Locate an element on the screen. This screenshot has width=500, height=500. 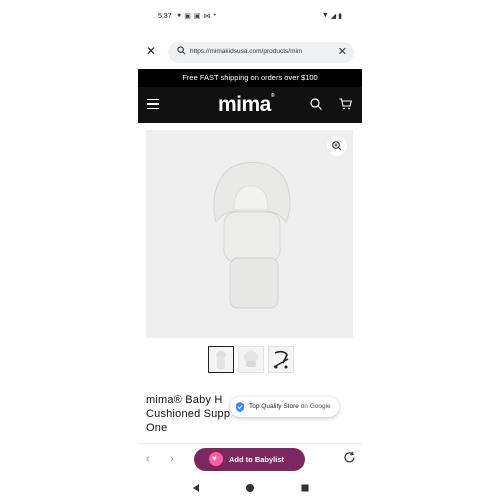
brand-logo: mima® is located at coordinates (246, 105).